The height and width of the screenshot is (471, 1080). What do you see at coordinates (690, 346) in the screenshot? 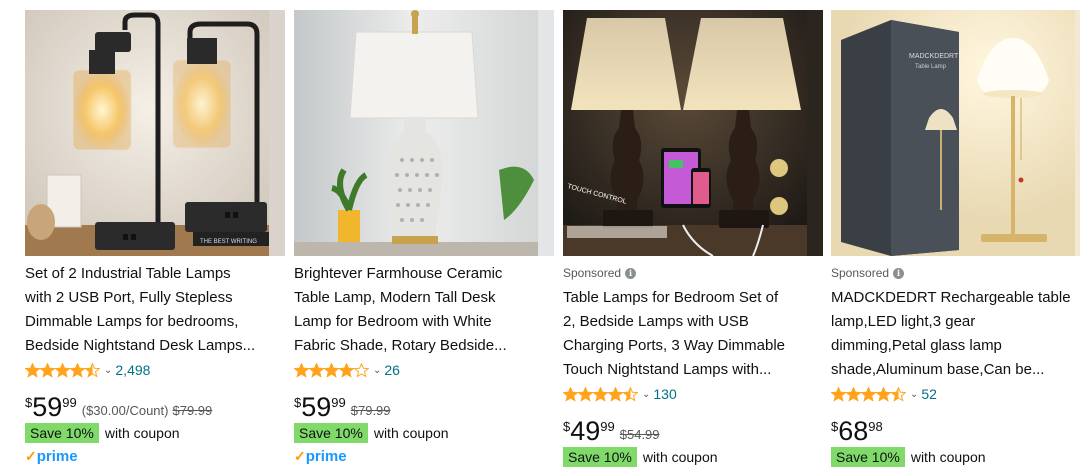
I see `title-line: Charging Ports, 3 Way Dimmable` at bounding box center [690, 346].